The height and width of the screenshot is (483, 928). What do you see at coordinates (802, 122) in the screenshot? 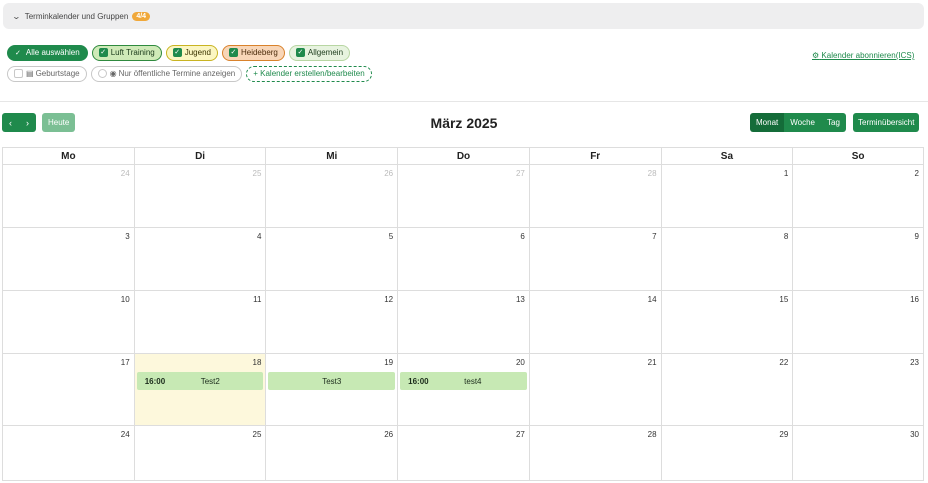
I see `view-week-button: Woche` at bounding box center [802, 122].